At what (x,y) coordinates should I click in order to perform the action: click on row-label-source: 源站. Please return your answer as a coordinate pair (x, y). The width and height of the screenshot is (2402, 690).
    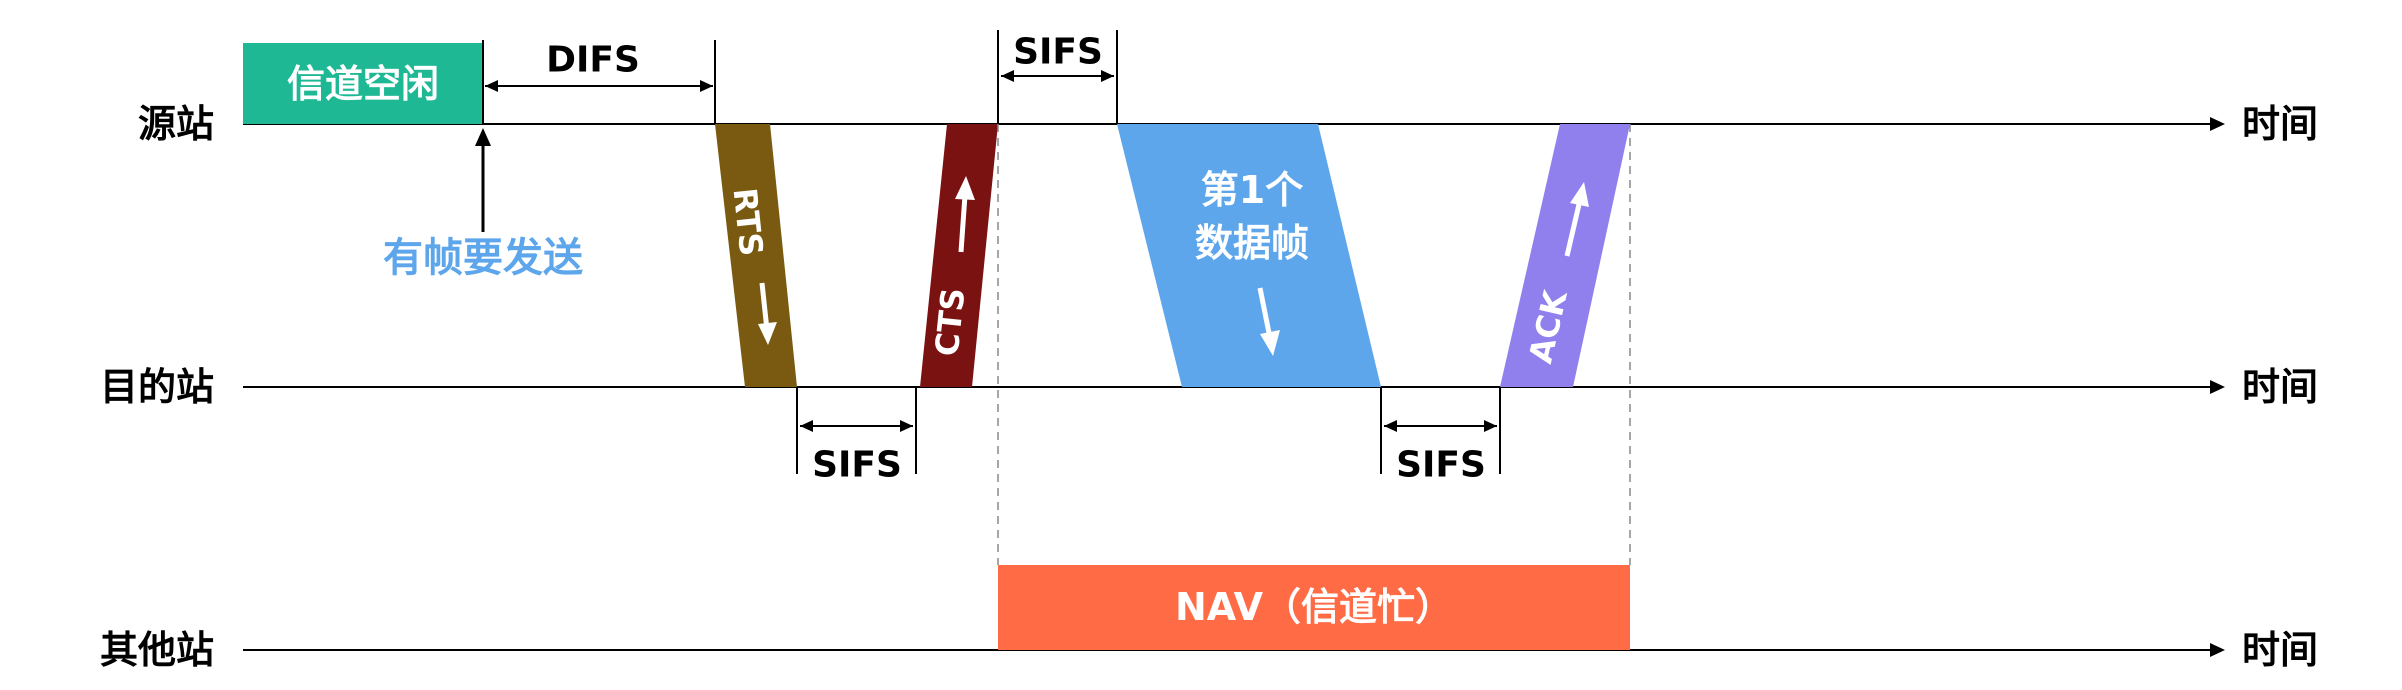
    Looking at the image, I should click on (176, 124).